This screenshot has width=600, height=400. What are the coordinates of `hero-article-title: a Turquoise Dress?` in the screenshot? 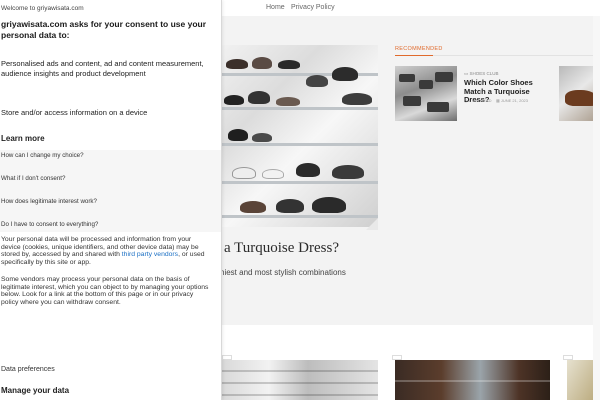 It's located at (281, 248).